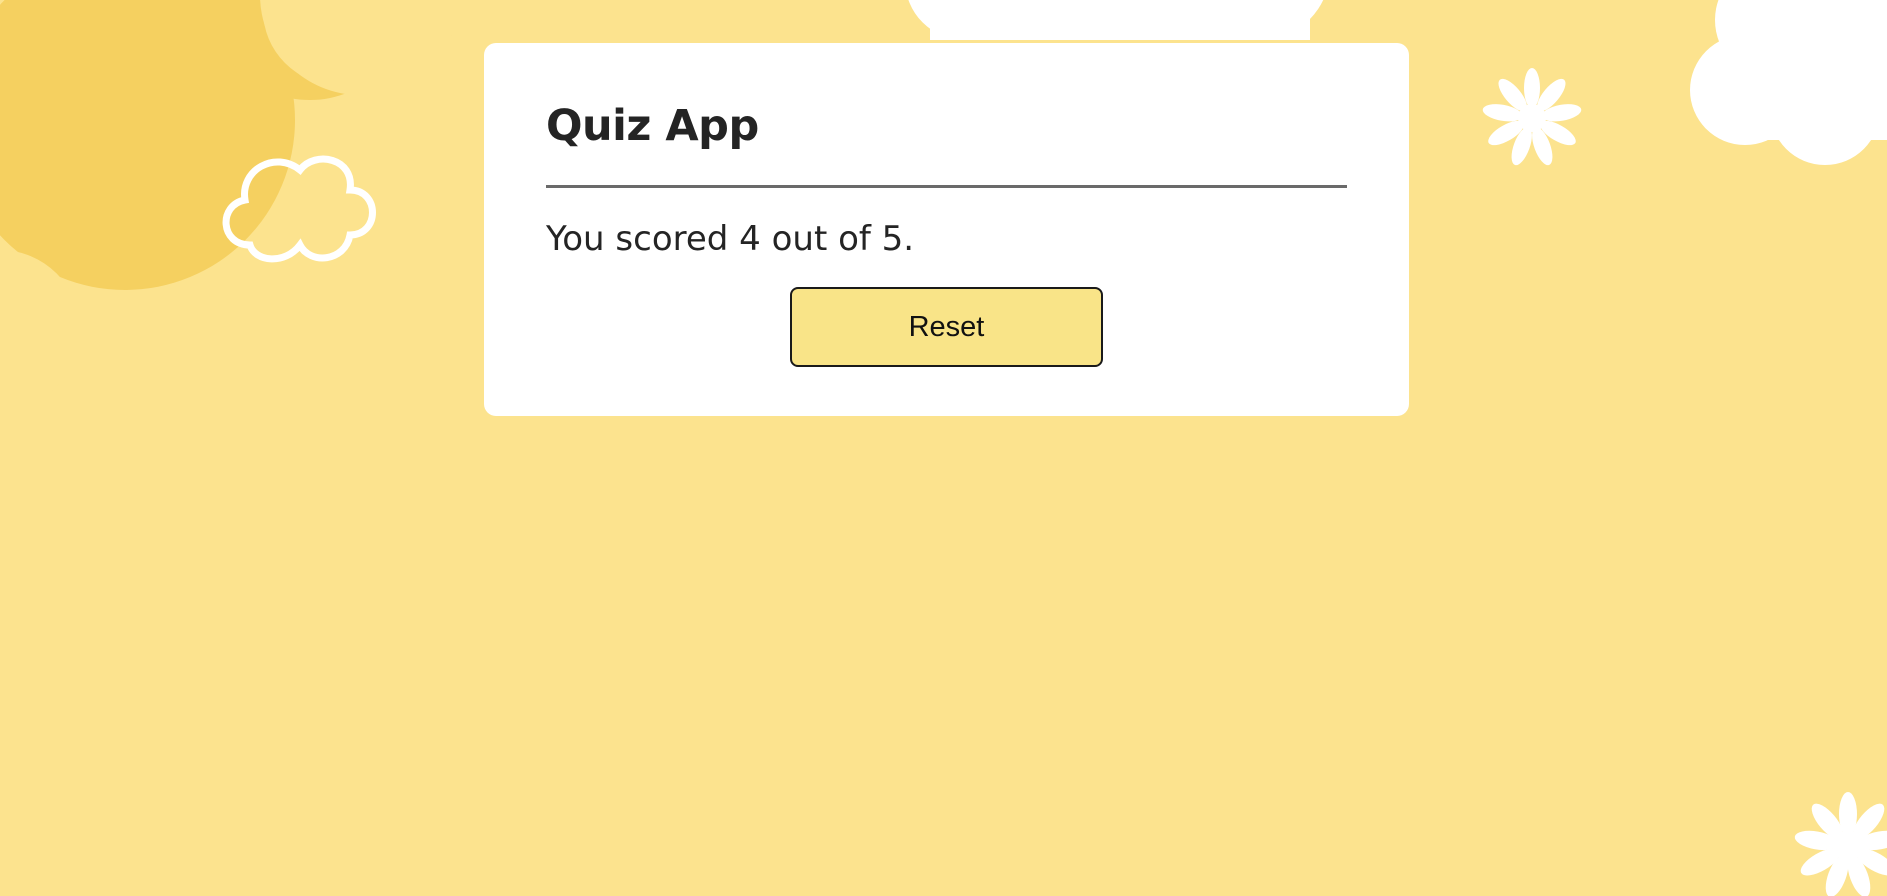 The image size is (1887, 896). I want to click on reset-button: Reset, so click(946, 327).